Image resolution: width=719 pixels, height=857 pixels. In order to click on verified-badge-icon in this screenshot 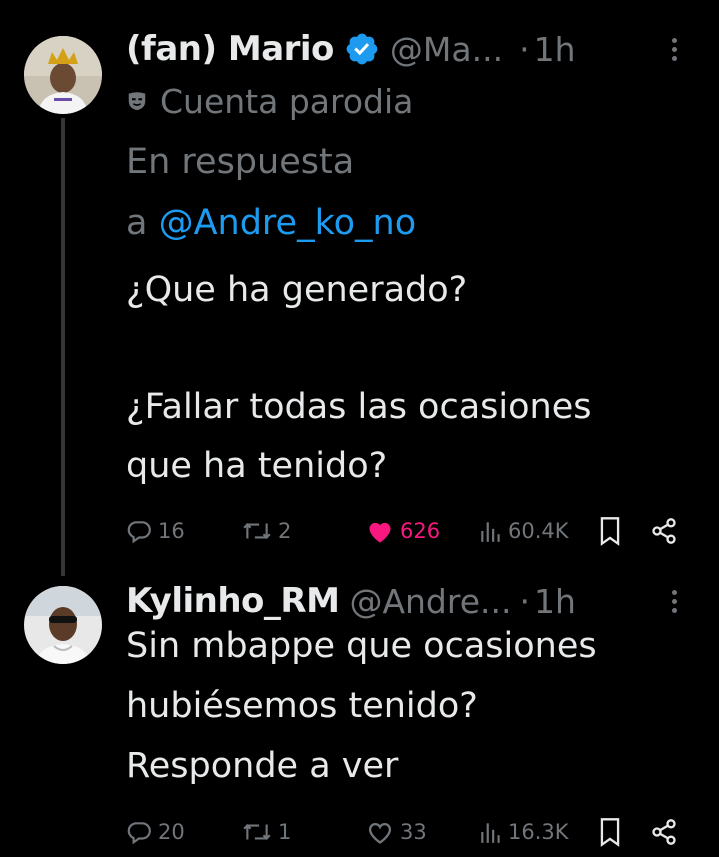, I will do `click(362, 49)`.